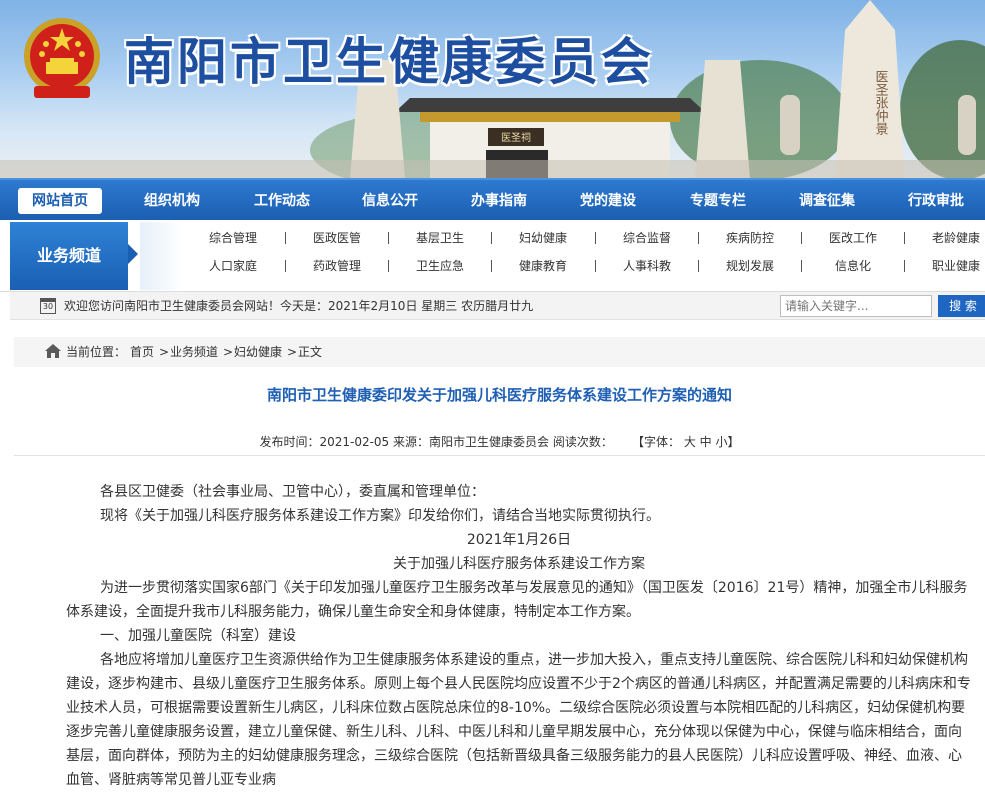 The image size is (985, 805). Describe the element at coordinates (258, 352) in the screenshot. I see `breadcrumb-section-link: 妇幼健康` at that location.